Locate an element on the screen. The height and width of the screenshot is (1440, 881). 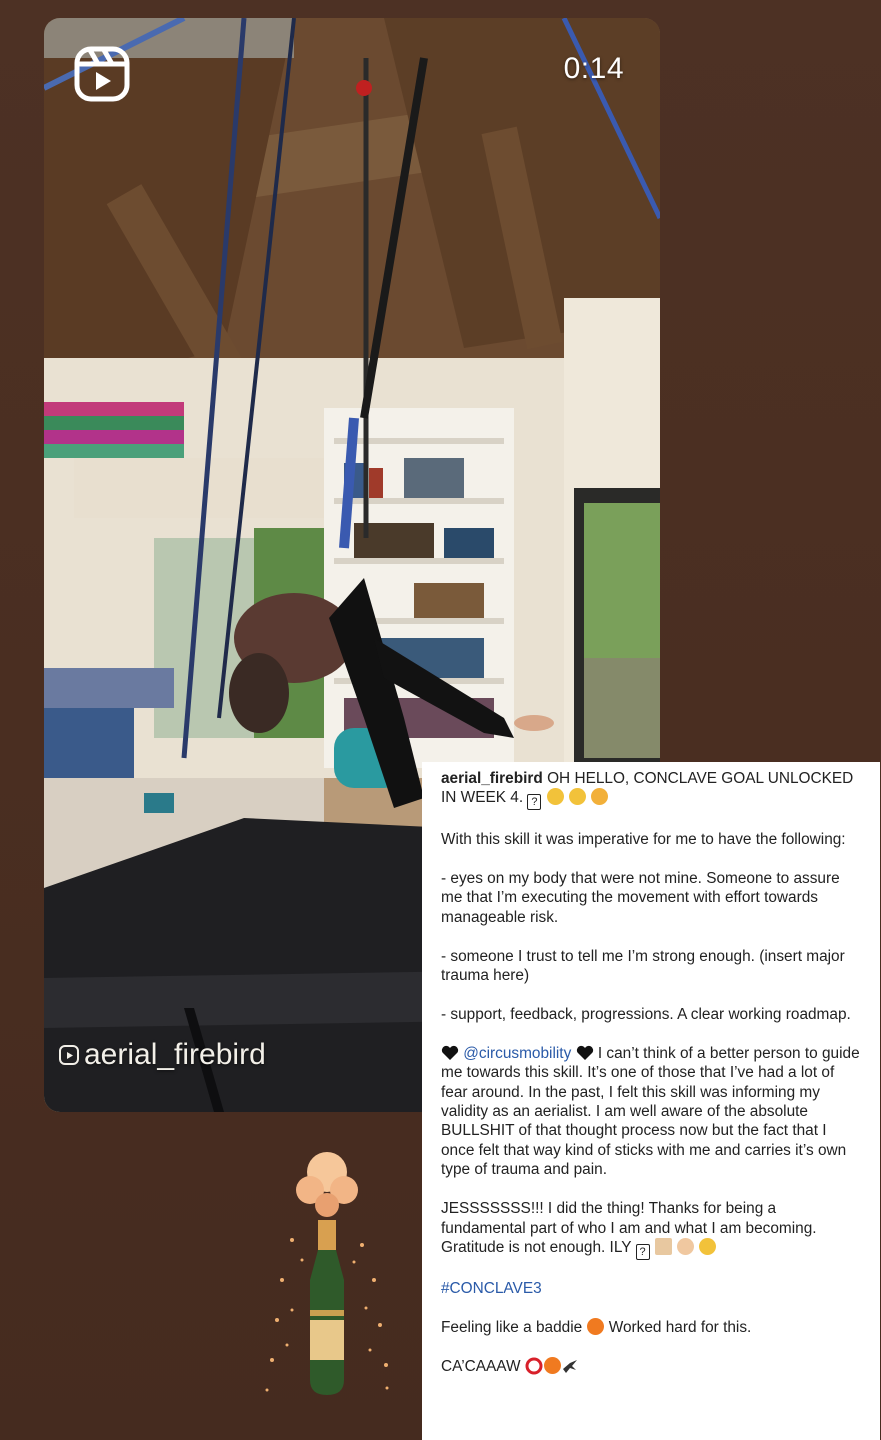
champagne-sticker is located at coordinates (327, 1273).